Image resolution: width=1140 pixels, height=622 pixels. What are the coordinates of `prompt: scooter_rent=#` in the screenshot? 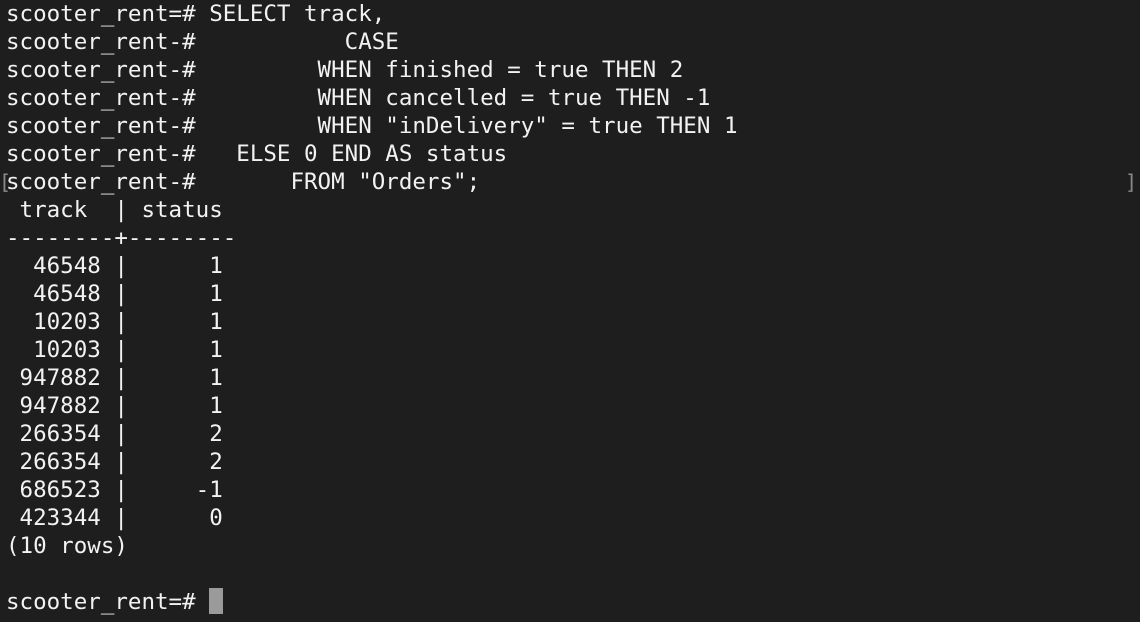 It's located at (108, 602).